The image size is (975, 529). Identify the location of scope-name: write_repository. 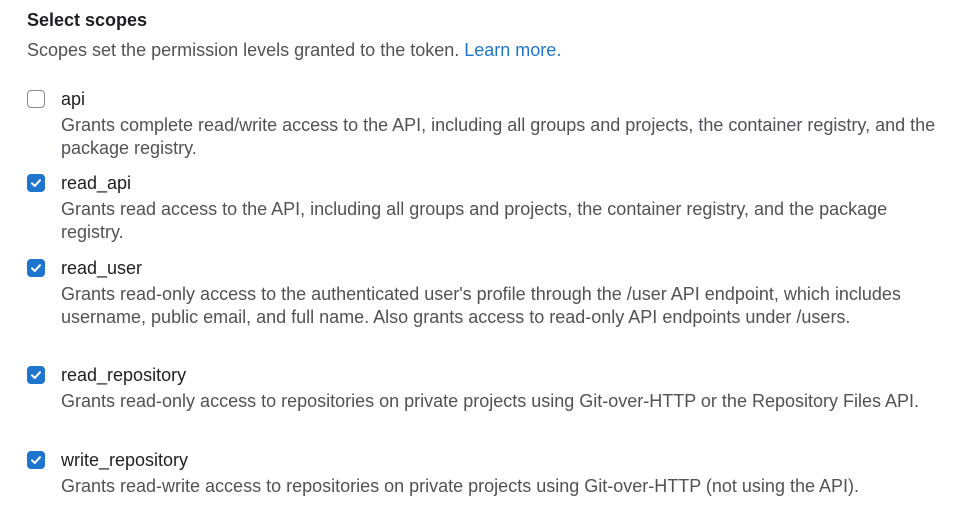
(124, 460).